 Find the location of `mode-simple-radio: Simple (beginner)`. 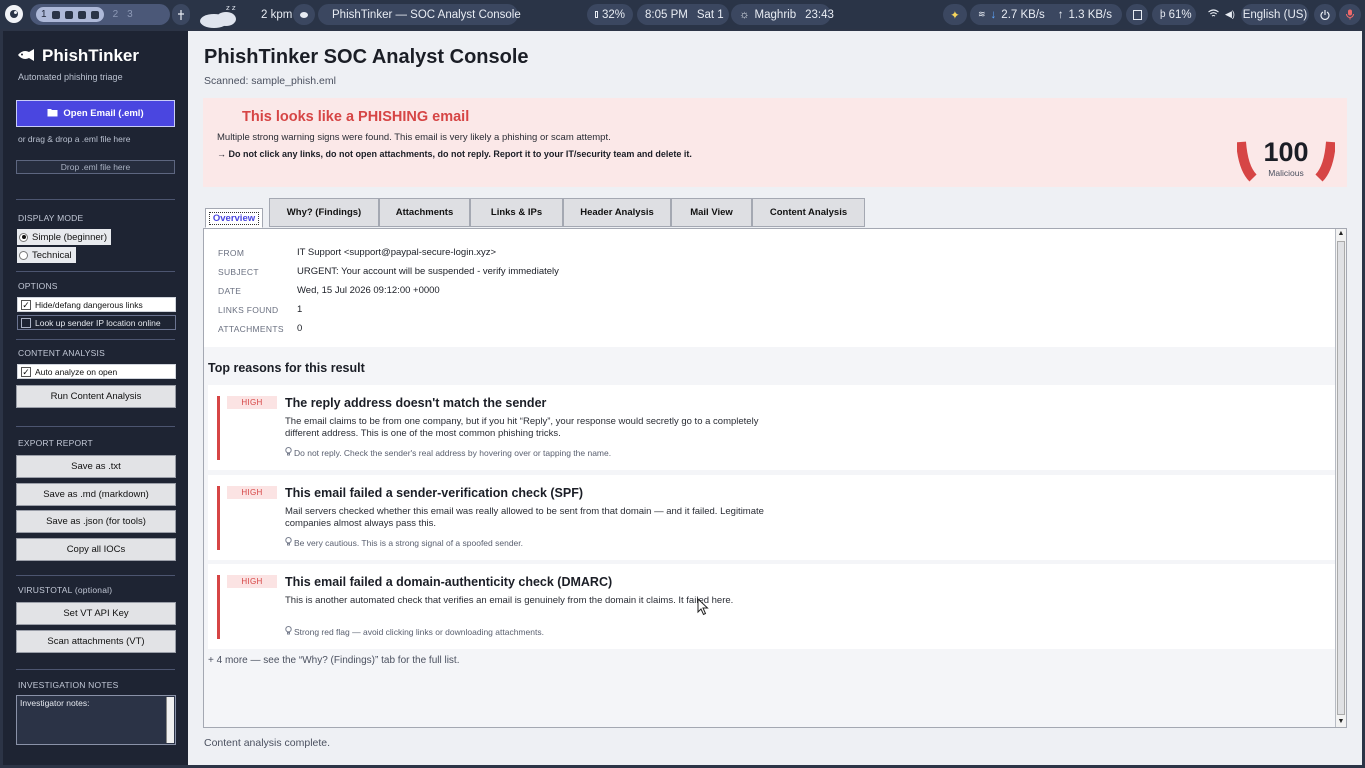

mode-simple-radio: Simple (beginner) is located at coordinates (64, 237).